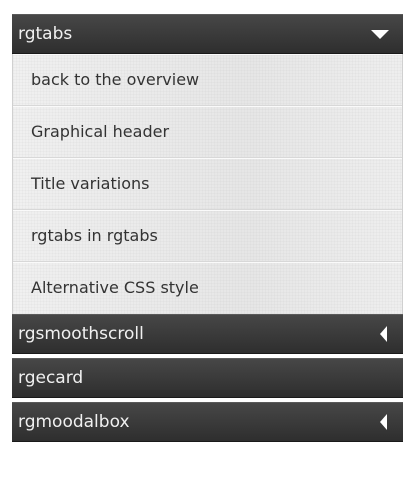  What do you see at coordinates (207, 132) in the screenshot?
I see `menu-item-graphical-header: Graphical header` at bounding box center [207, 132].